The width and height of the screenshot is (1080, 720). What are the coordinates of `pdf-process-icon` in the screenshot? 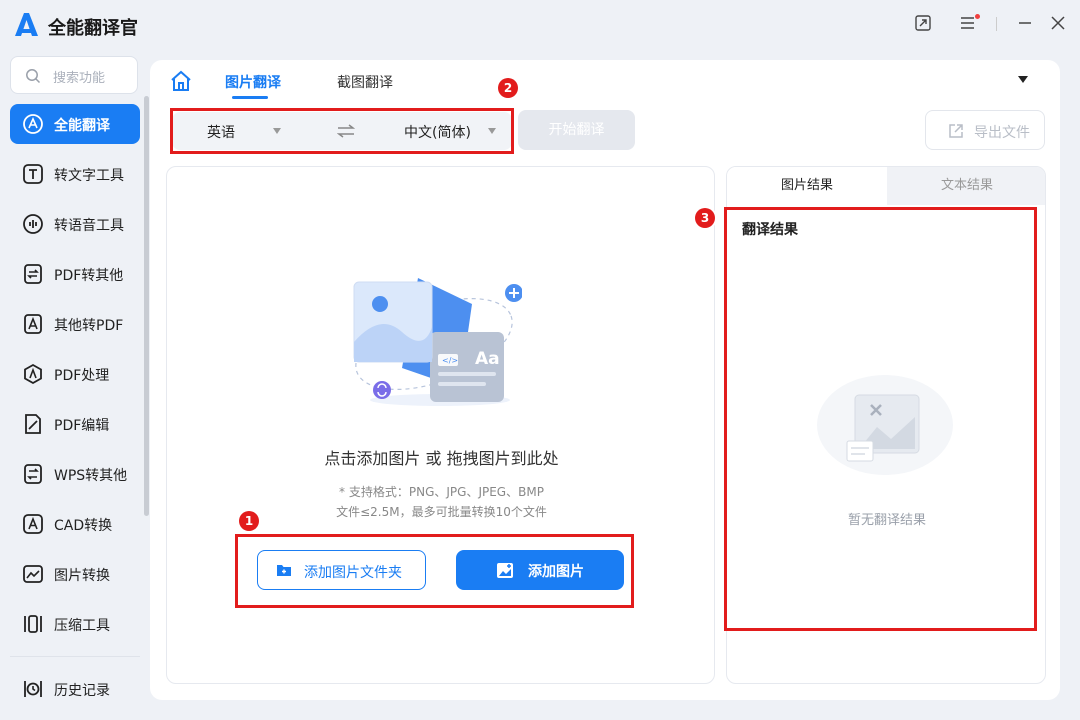 It's located at (33, 374).